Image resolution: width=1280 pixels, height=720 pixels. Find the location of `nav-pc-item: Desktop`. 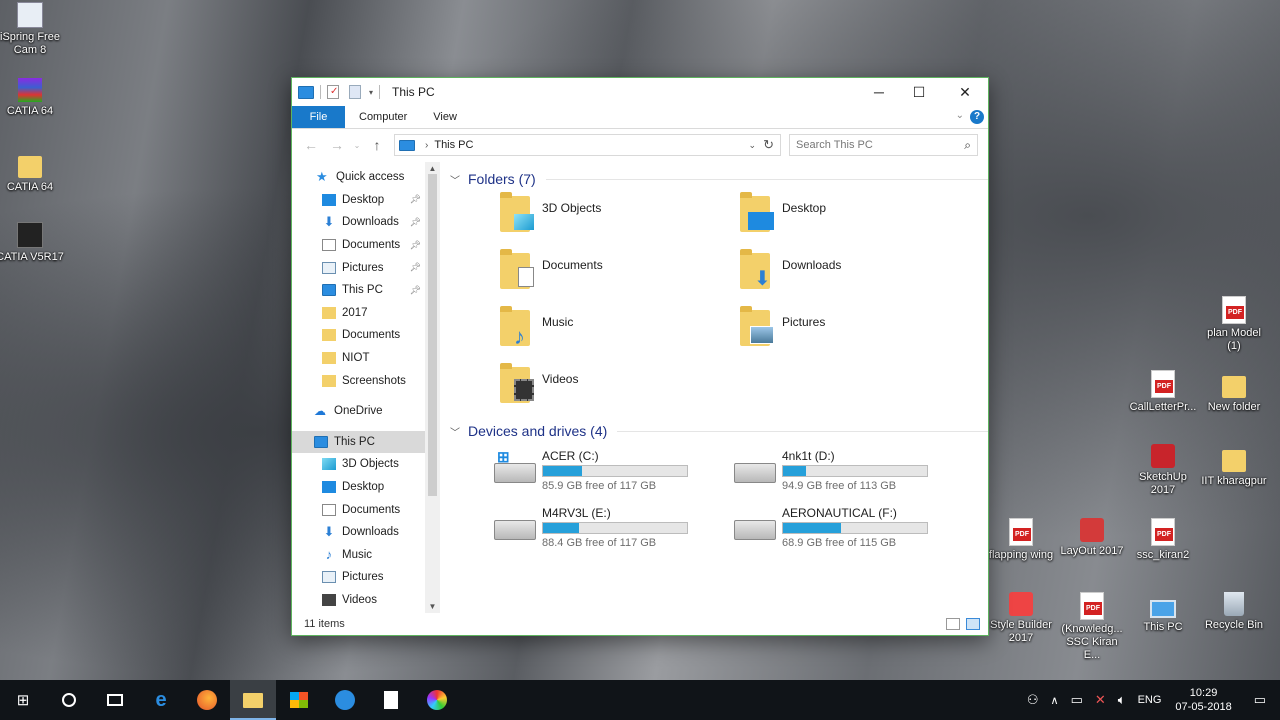

nav-pc-item: Desktop is located at coordinates (358, 487).